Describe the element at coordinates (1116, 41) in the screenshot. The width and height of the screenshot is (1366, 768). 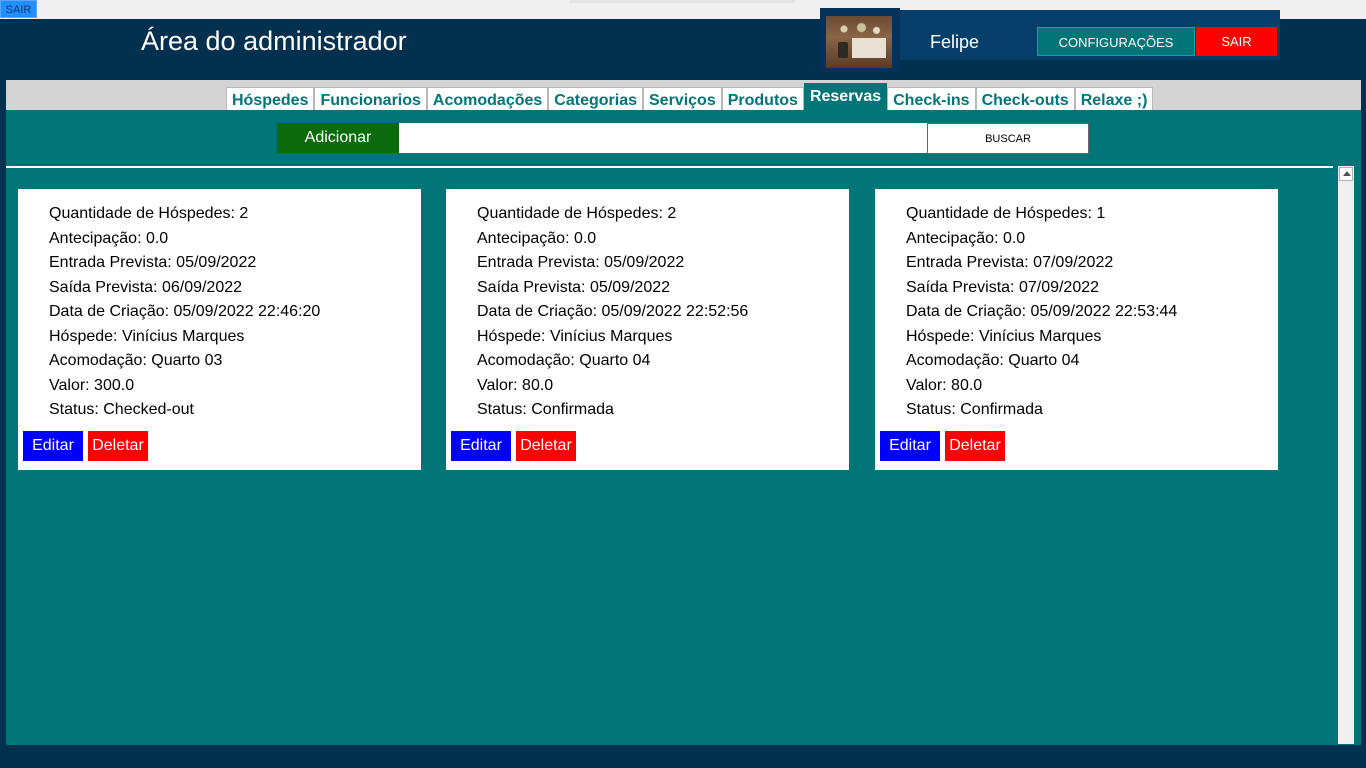
I see `settings-button: CONFIGURAÇÕES` at that location.